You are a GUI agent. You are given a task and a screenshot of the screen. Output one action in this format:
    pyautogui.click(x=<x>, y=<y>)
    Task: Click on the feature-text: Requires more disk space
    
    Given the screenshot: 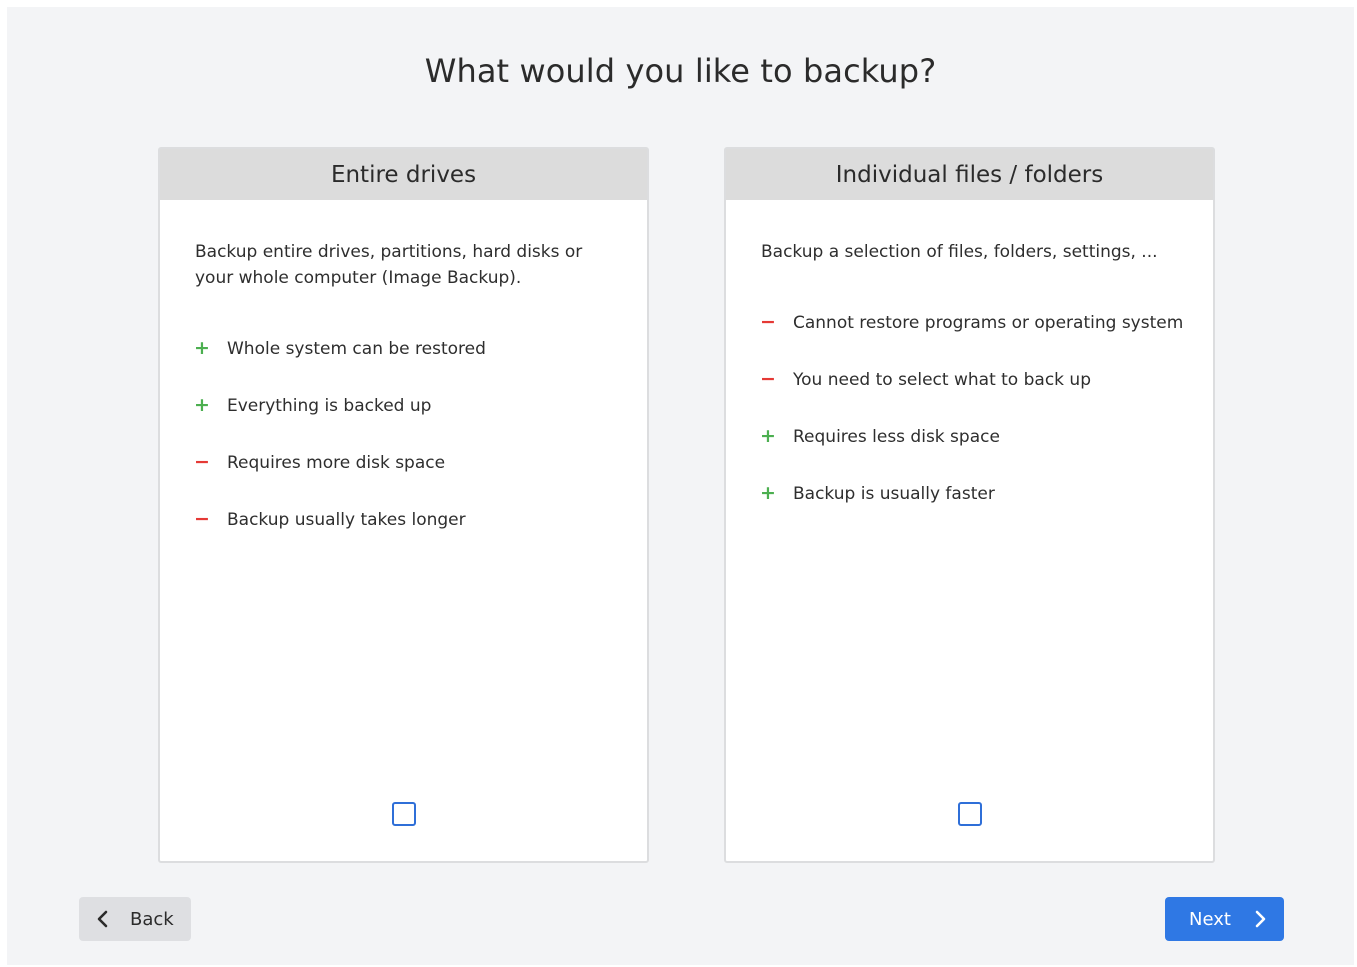 What is the action you would take?
    pyautogui.click(x=336, y=462)
    